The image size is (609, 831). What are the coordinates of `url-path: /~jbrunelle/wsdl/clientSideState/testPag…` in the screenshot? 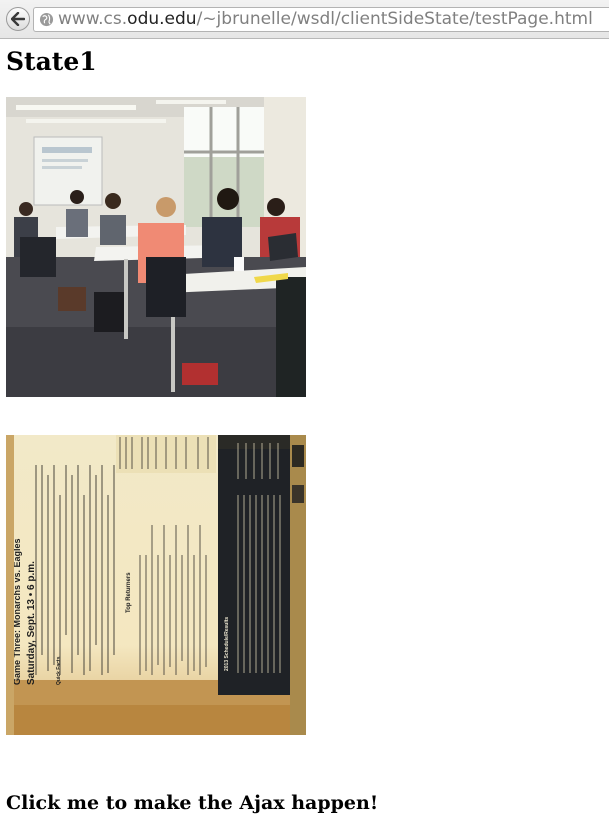 It's located at (394, 19).